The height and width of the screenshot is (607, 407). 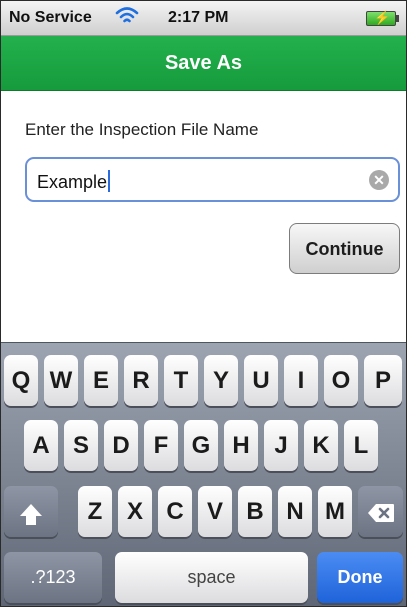 What do you see at coordinates (127, 18) in the screenshot?
I see `wifi-icon` at bounding box center [127, 18].